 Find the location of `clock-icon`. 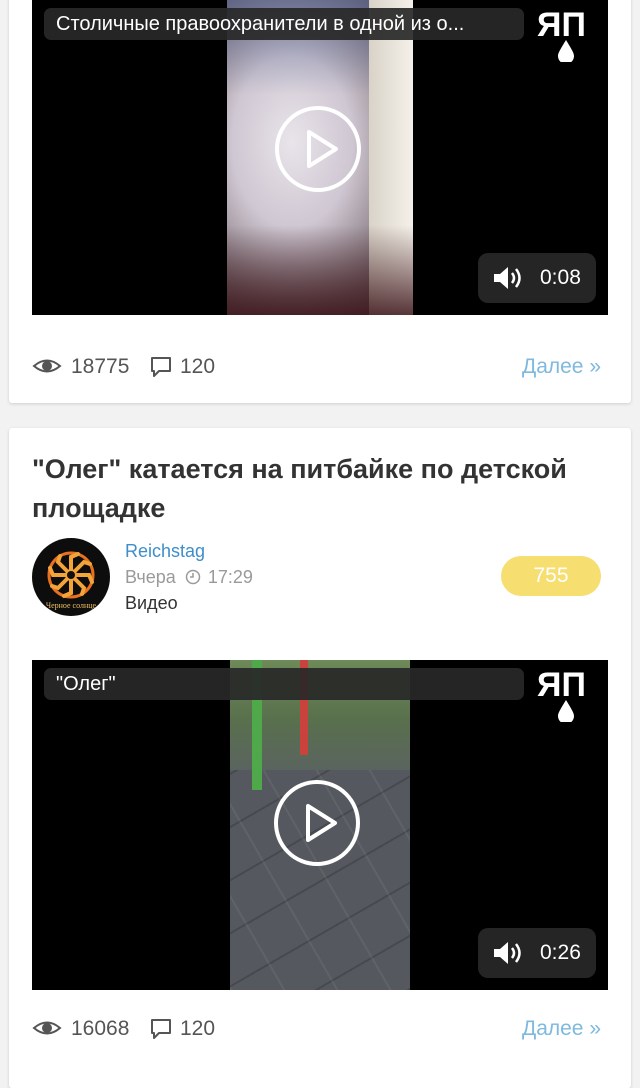

clock-icon is located at coordinates (193, 577).